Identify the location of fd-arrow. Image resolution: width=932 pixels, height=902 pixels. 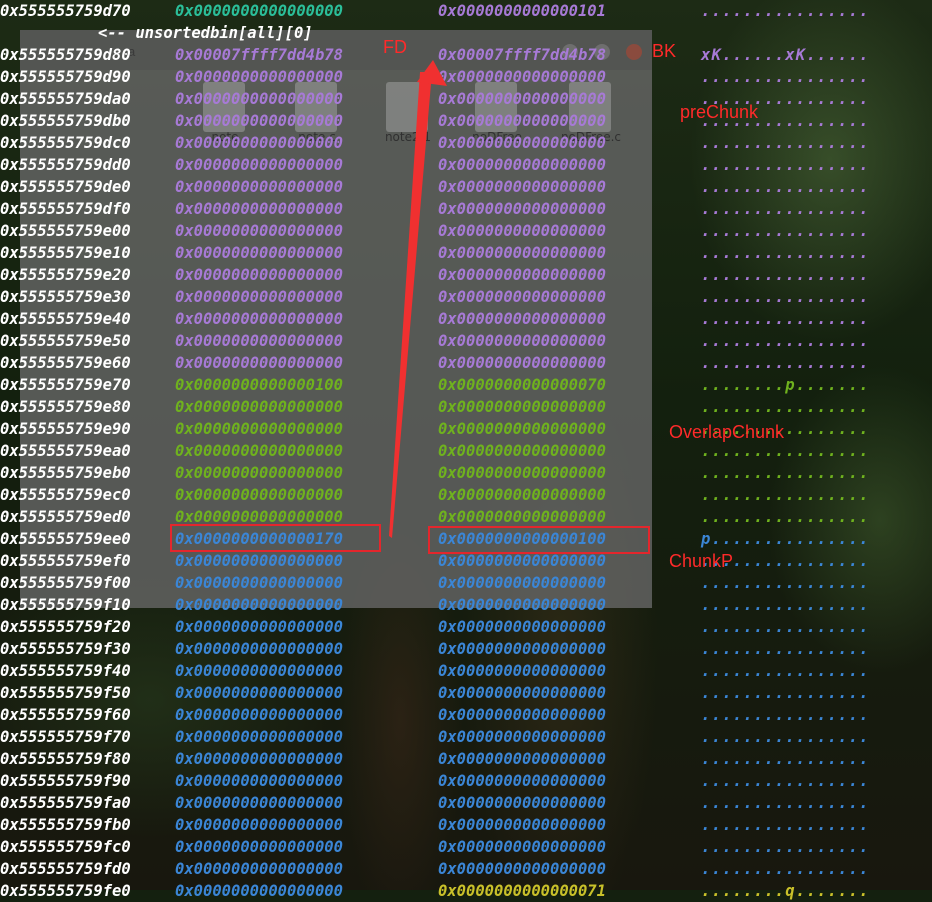
(418, 299).